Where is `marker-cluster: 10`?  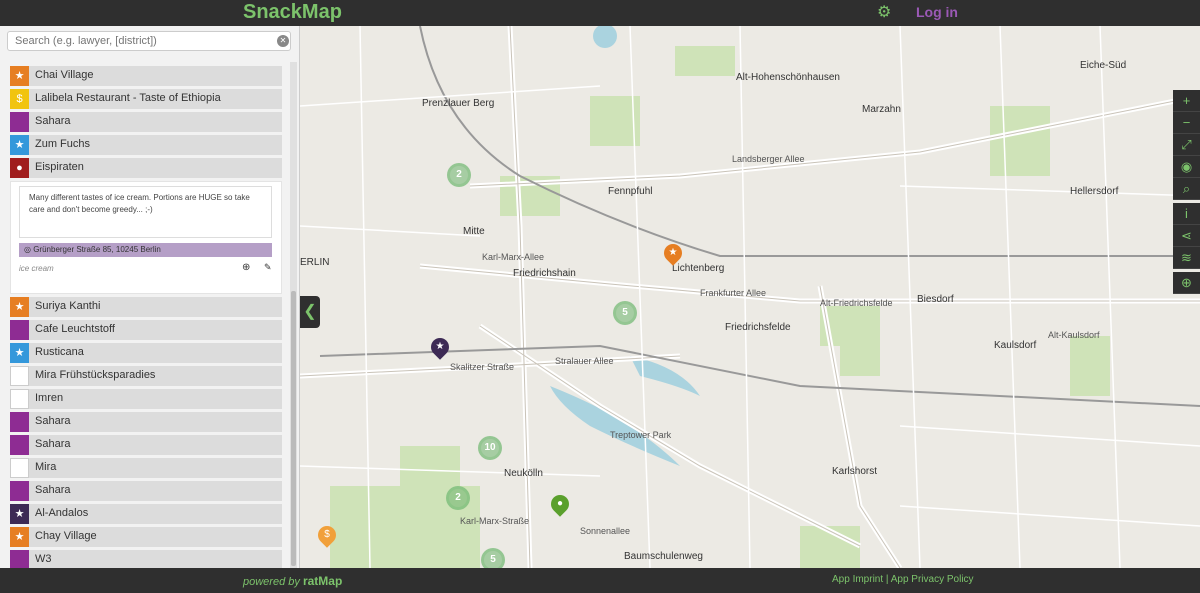
marker-cluster: 10 is located at coordinates (490, 448).